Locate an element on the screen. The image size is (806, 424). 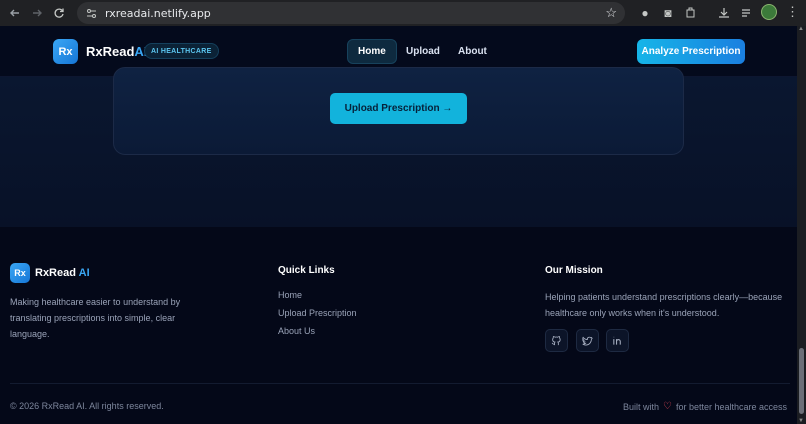
footer-brand-ai: AI is located at coordinates (84, 273).